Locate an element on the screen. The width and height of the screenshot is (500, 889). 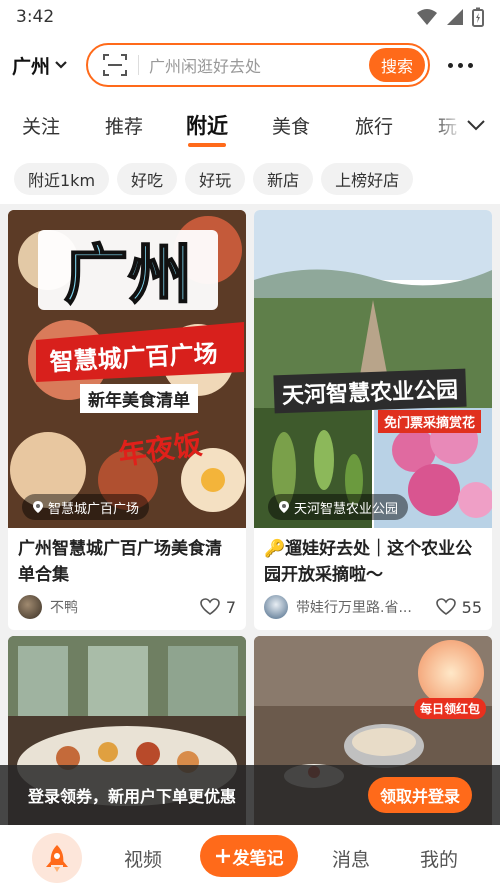
bottom-nav: 视频 发笔记 消息 我的 is located at coordinates (250, 857).